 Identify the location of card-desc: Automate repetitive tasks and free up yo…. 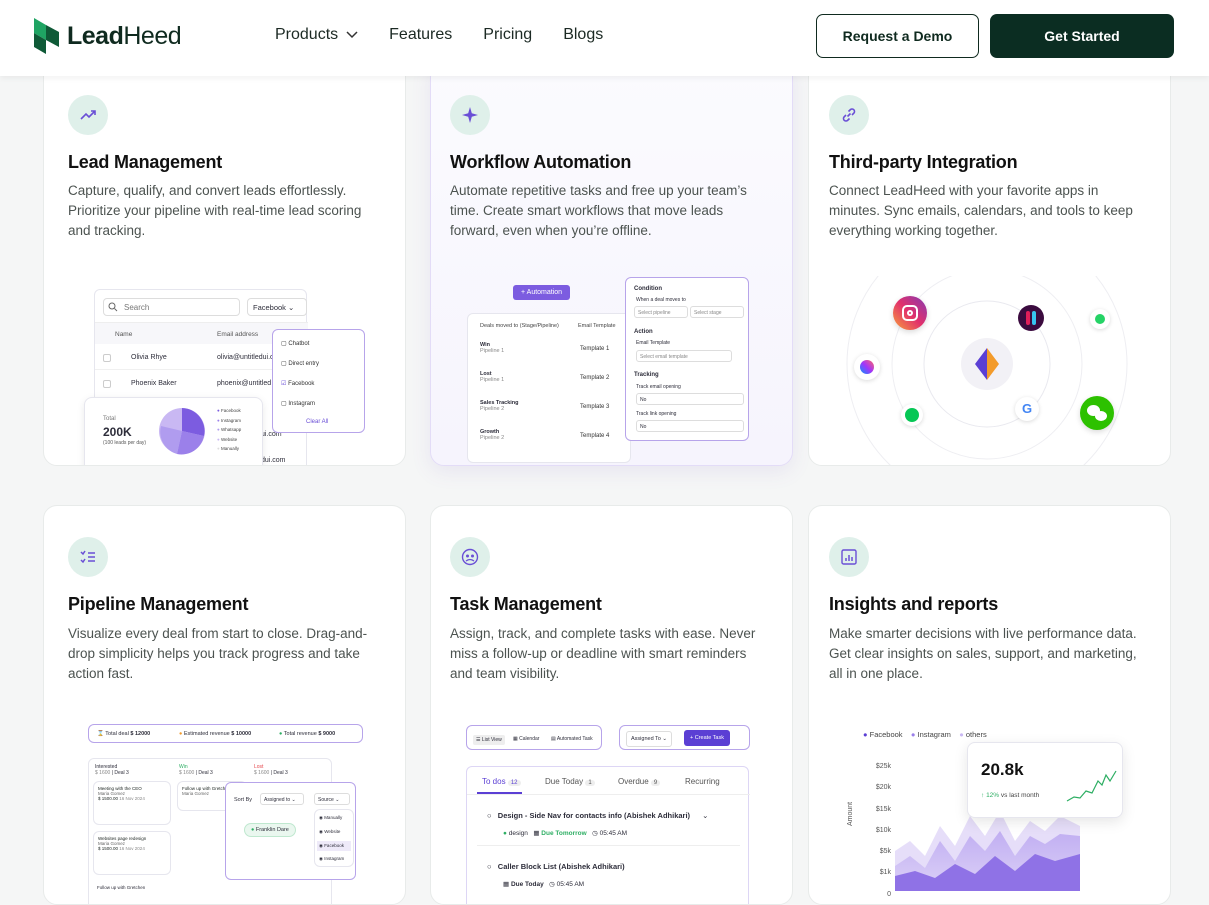
(598, 210).